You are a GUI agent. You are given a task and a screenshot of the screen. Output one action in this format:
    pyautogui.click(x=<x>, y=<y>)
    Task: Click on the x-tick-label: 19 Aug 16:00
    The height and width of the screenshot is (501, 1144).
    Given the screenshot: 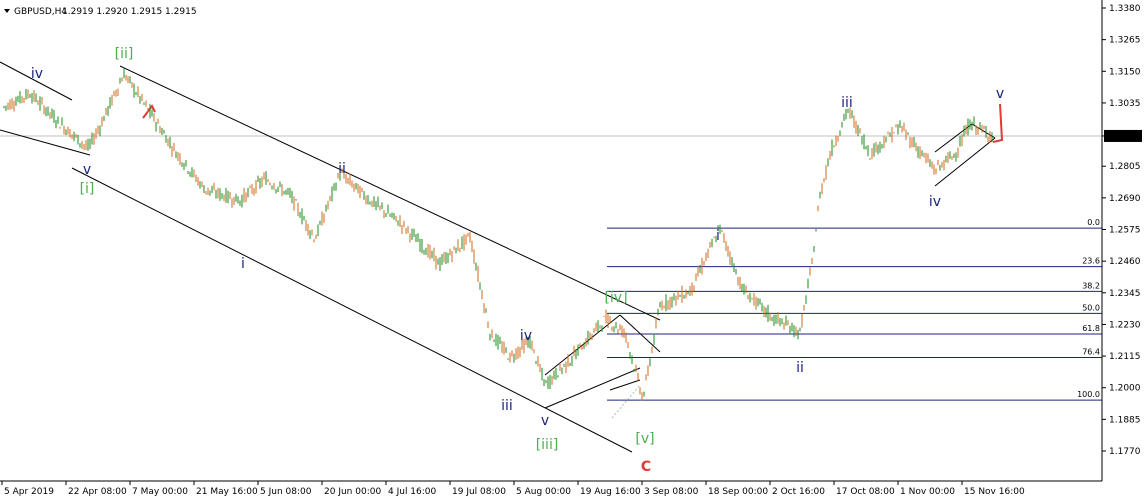 What is the action you would take?
    pyautogui.click(x=610, y=492)
    